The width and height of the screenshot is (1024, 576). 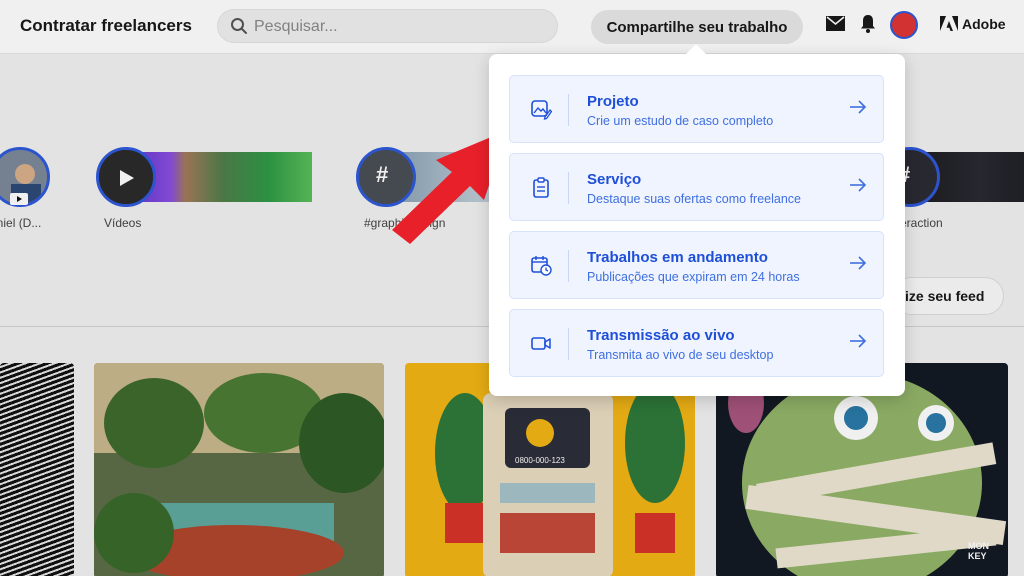 What do you see at coordinates (696, 109) in the screenshot?
I see `option-projeto: Projeto Crie um estudo de caso completo` at bounding box center [696, 109].